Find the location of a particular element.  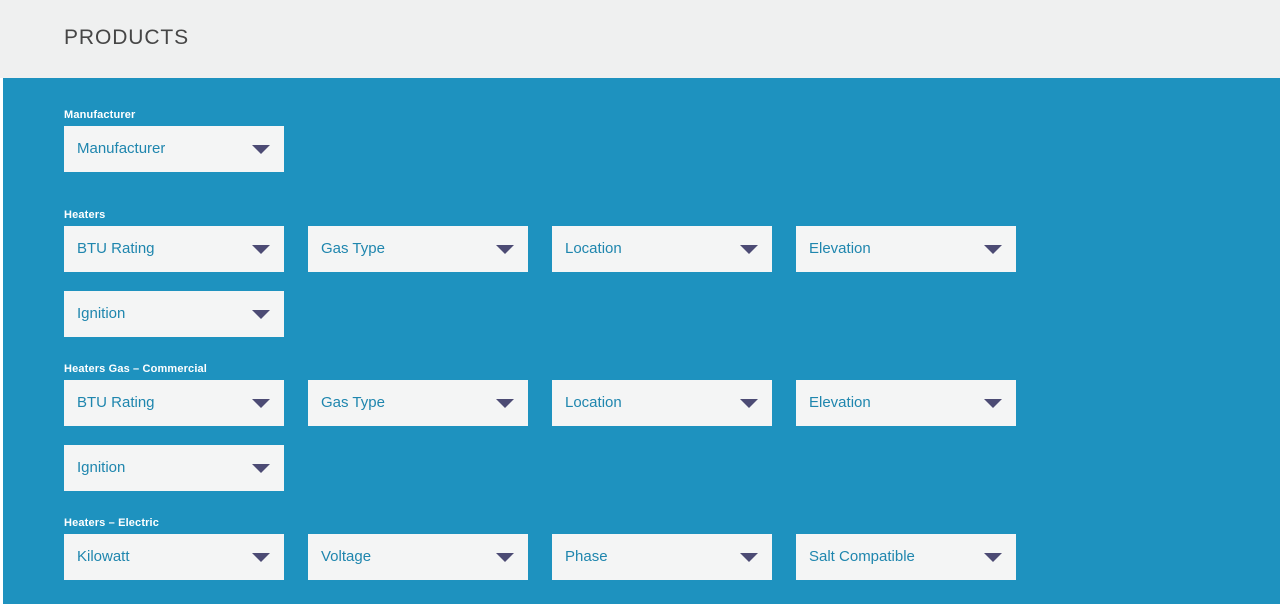

select-value: Voltage is located at coordinates (346, 556).